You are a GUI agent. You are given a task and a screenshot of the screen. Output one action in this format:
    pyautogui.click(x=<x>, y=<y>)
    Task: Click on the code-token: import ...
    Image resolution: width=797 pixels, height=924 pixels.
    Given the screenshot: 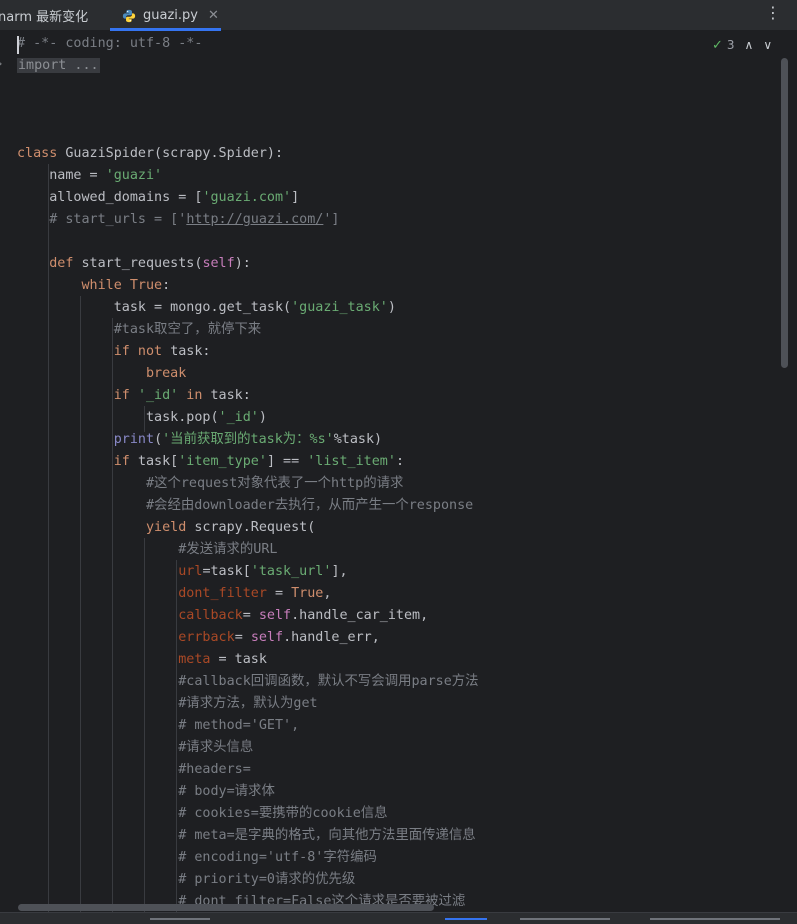 What is the action you would take?
    pyautogui.click(x=58, y=65)
    